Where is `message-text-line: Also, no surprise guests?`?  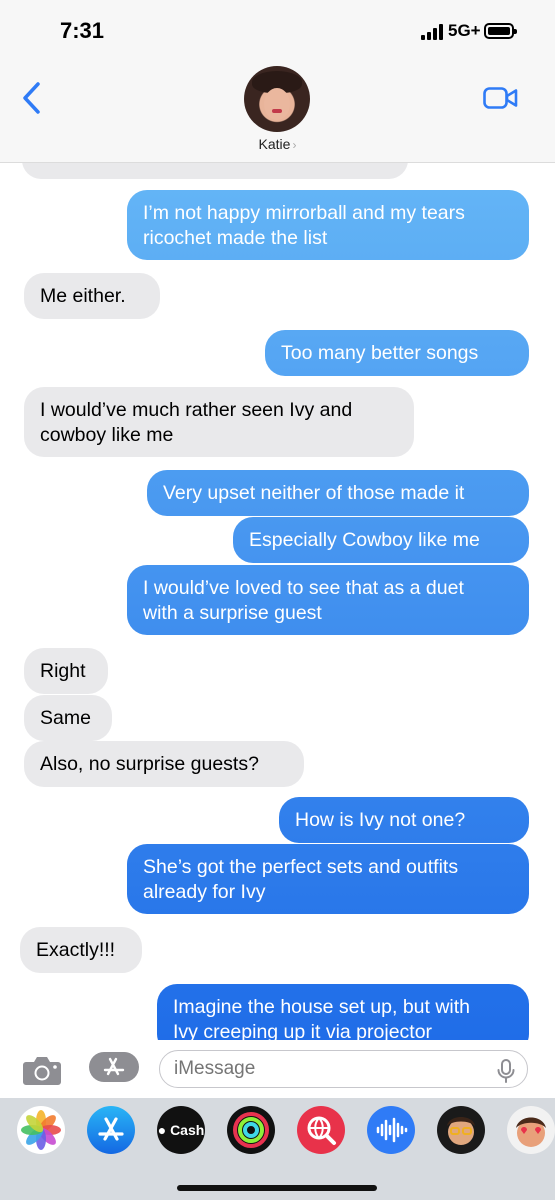
message-text-line: Also, no surprise guests? is located at coordinates (149, 764).